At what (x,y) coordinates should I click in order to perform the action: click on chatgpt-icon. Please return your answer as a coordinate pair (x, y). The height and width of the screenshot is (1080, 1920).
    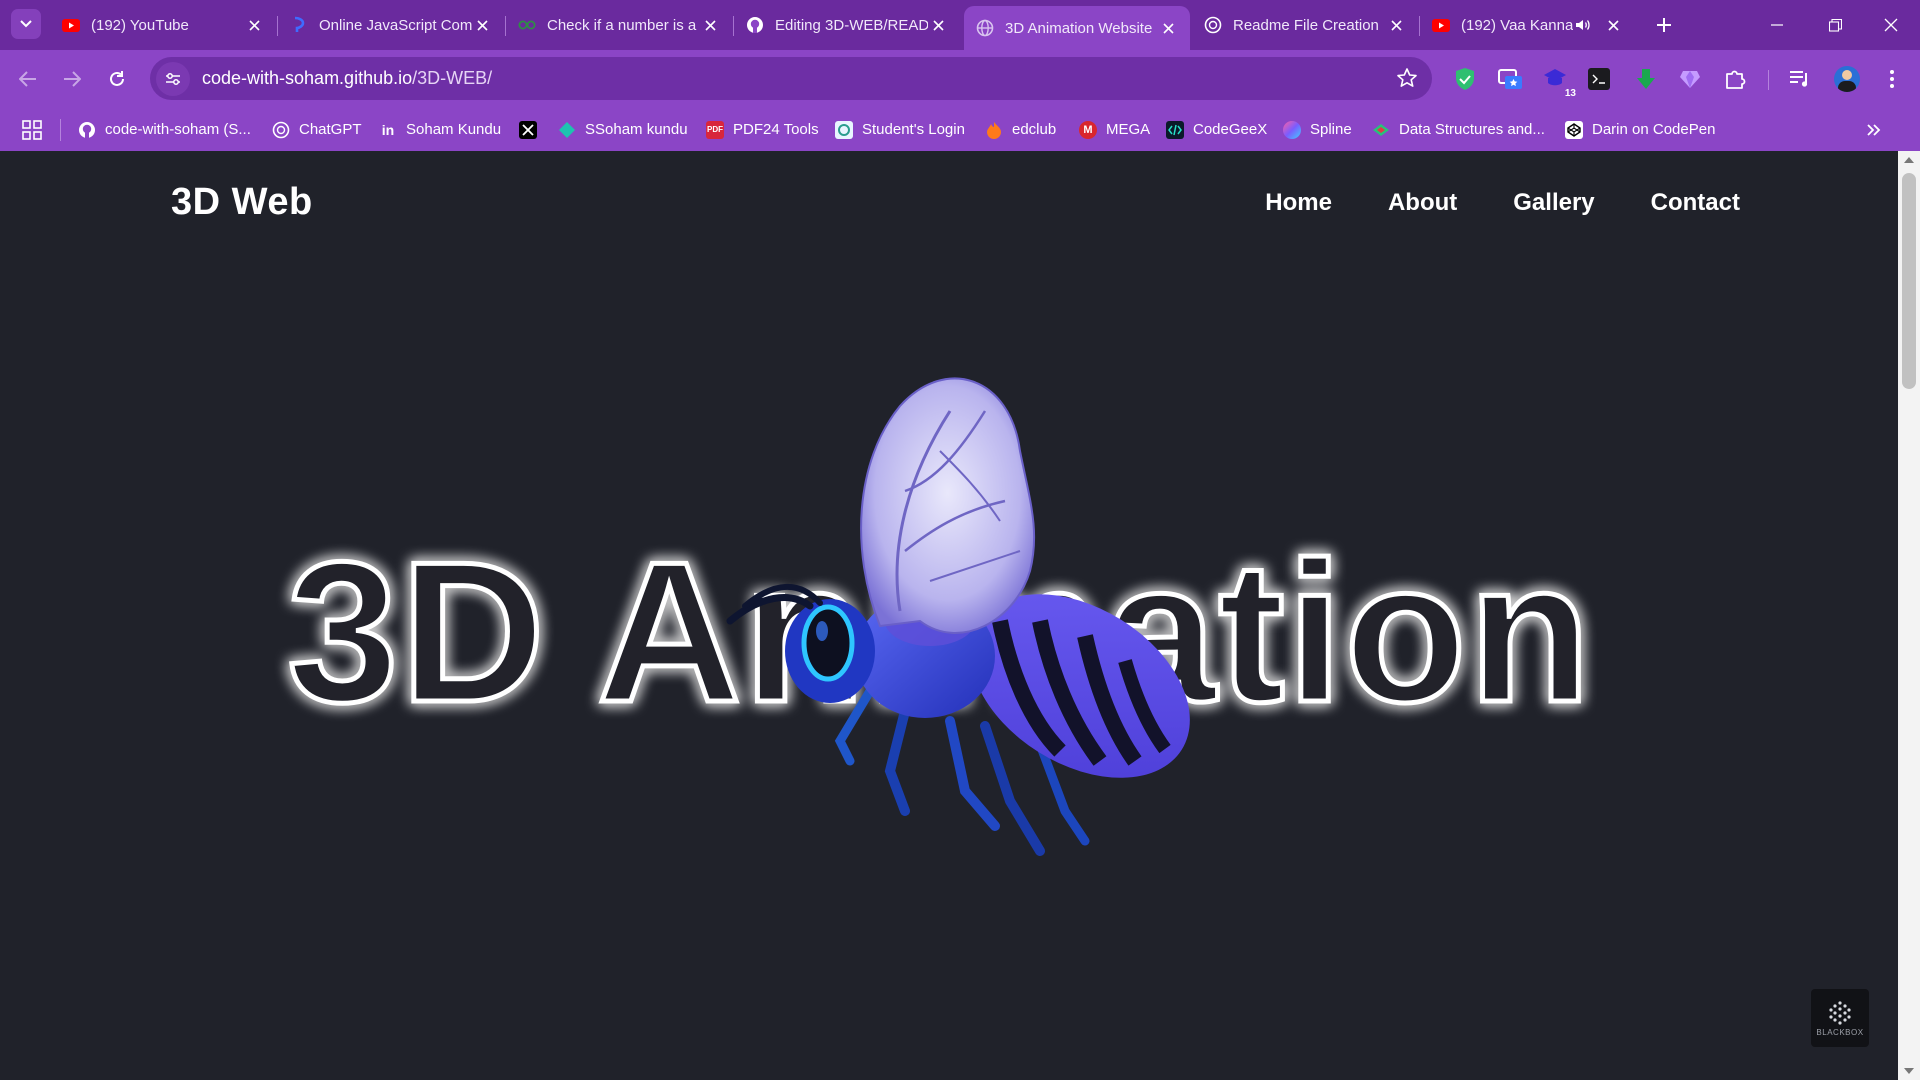
    Looking at the image, I should click on (281, 130).